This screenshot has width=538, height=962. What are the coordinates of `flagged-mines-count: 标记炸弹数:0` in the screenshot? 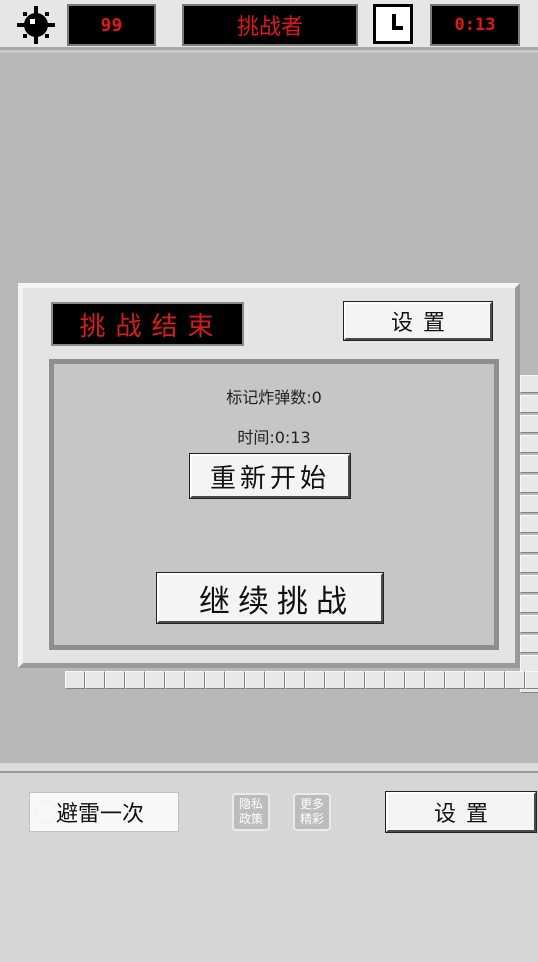 It's located at (274, 397).